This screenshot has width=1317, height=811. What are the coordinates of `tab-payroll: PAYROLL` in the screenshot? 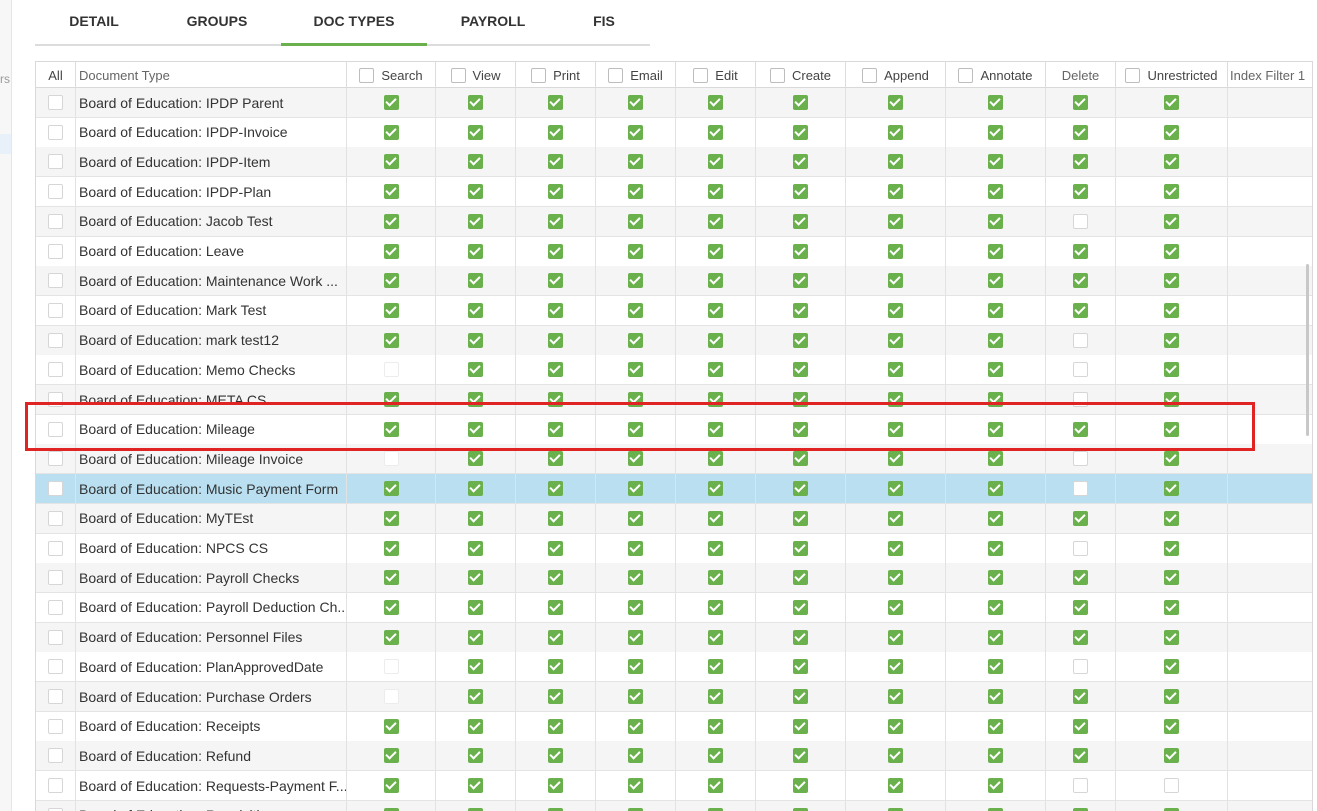 It's located at (493, 23).